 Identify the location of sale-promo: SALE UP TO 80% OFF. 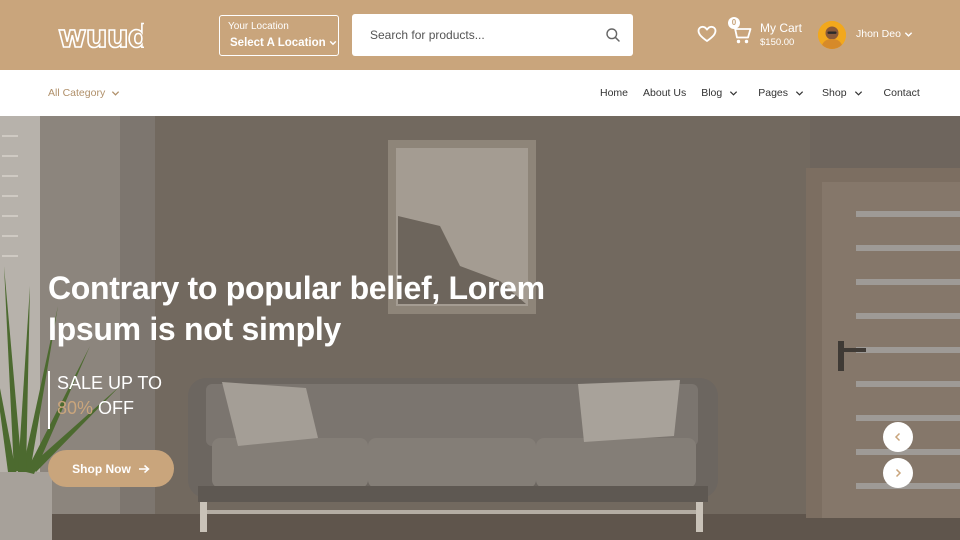
(105, 400).